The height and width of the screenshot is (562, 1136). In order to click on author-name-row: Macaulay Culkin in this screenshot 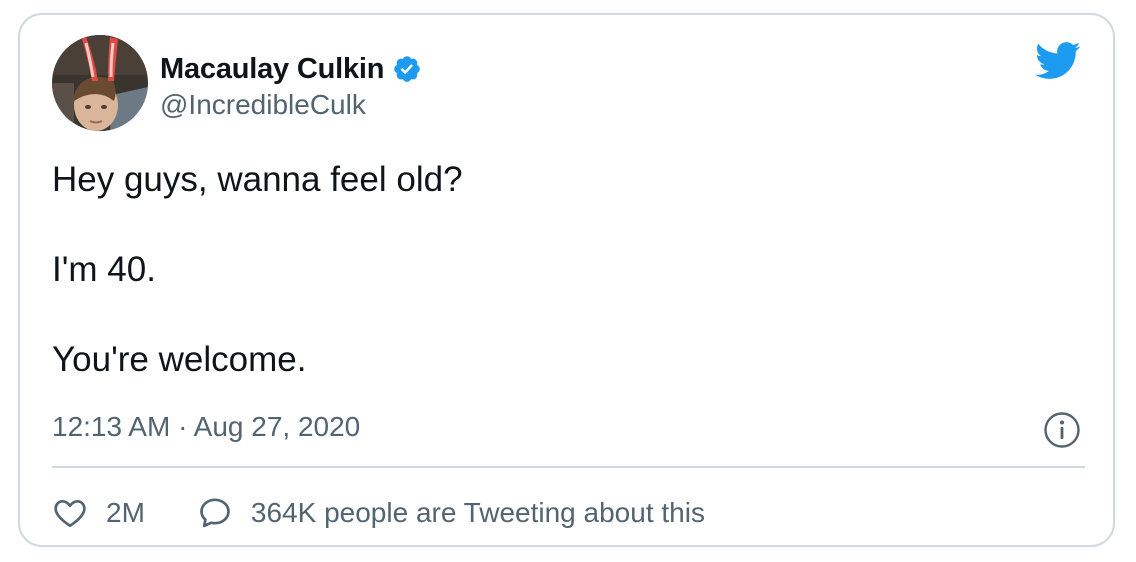, I will do `click(291, 69)`.